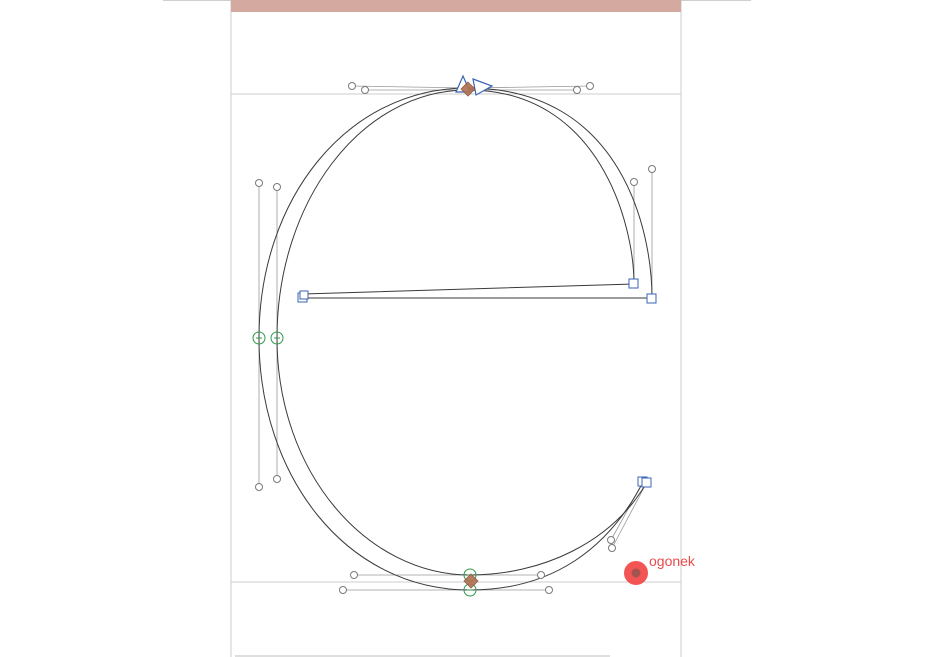  What do you see at coordinates (672, 561) in the screenshot?
I see `anchor-label-ogonek: ogonek` at bounding box center [672, 561].